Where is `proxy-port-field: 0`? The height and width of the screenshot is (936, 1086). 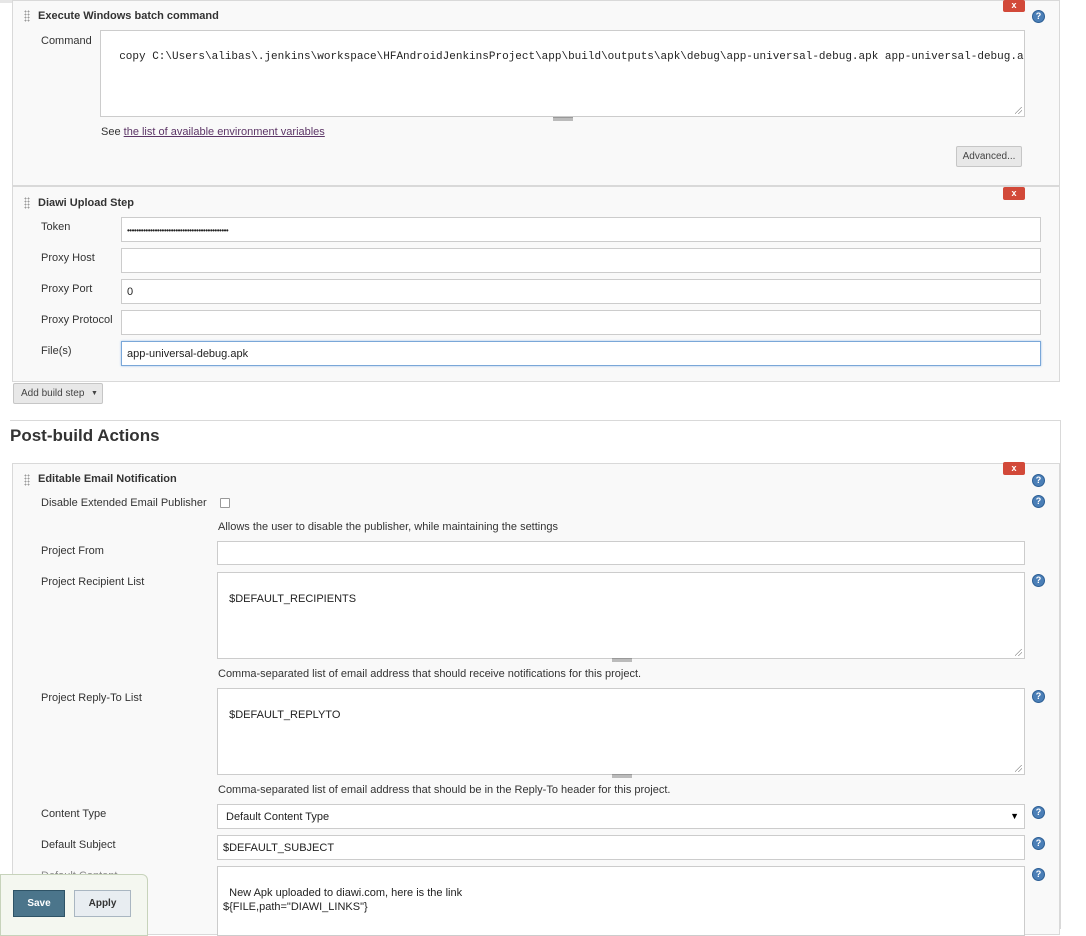
proxy-port-field: 0 is located at coordinates (581, 291).